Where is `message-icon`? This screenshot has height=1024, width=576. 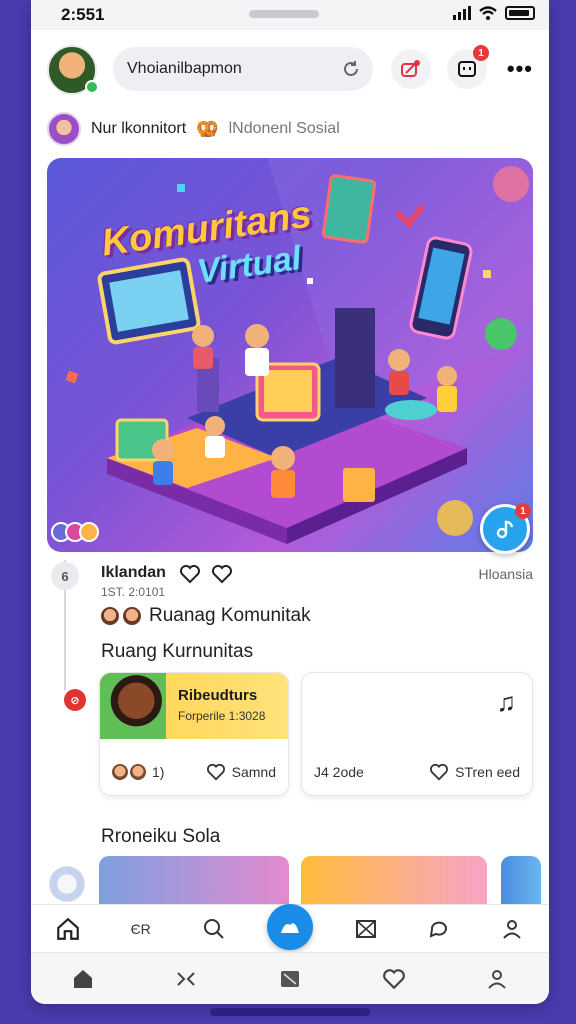 message-icon is located at coordinates (467, 69).